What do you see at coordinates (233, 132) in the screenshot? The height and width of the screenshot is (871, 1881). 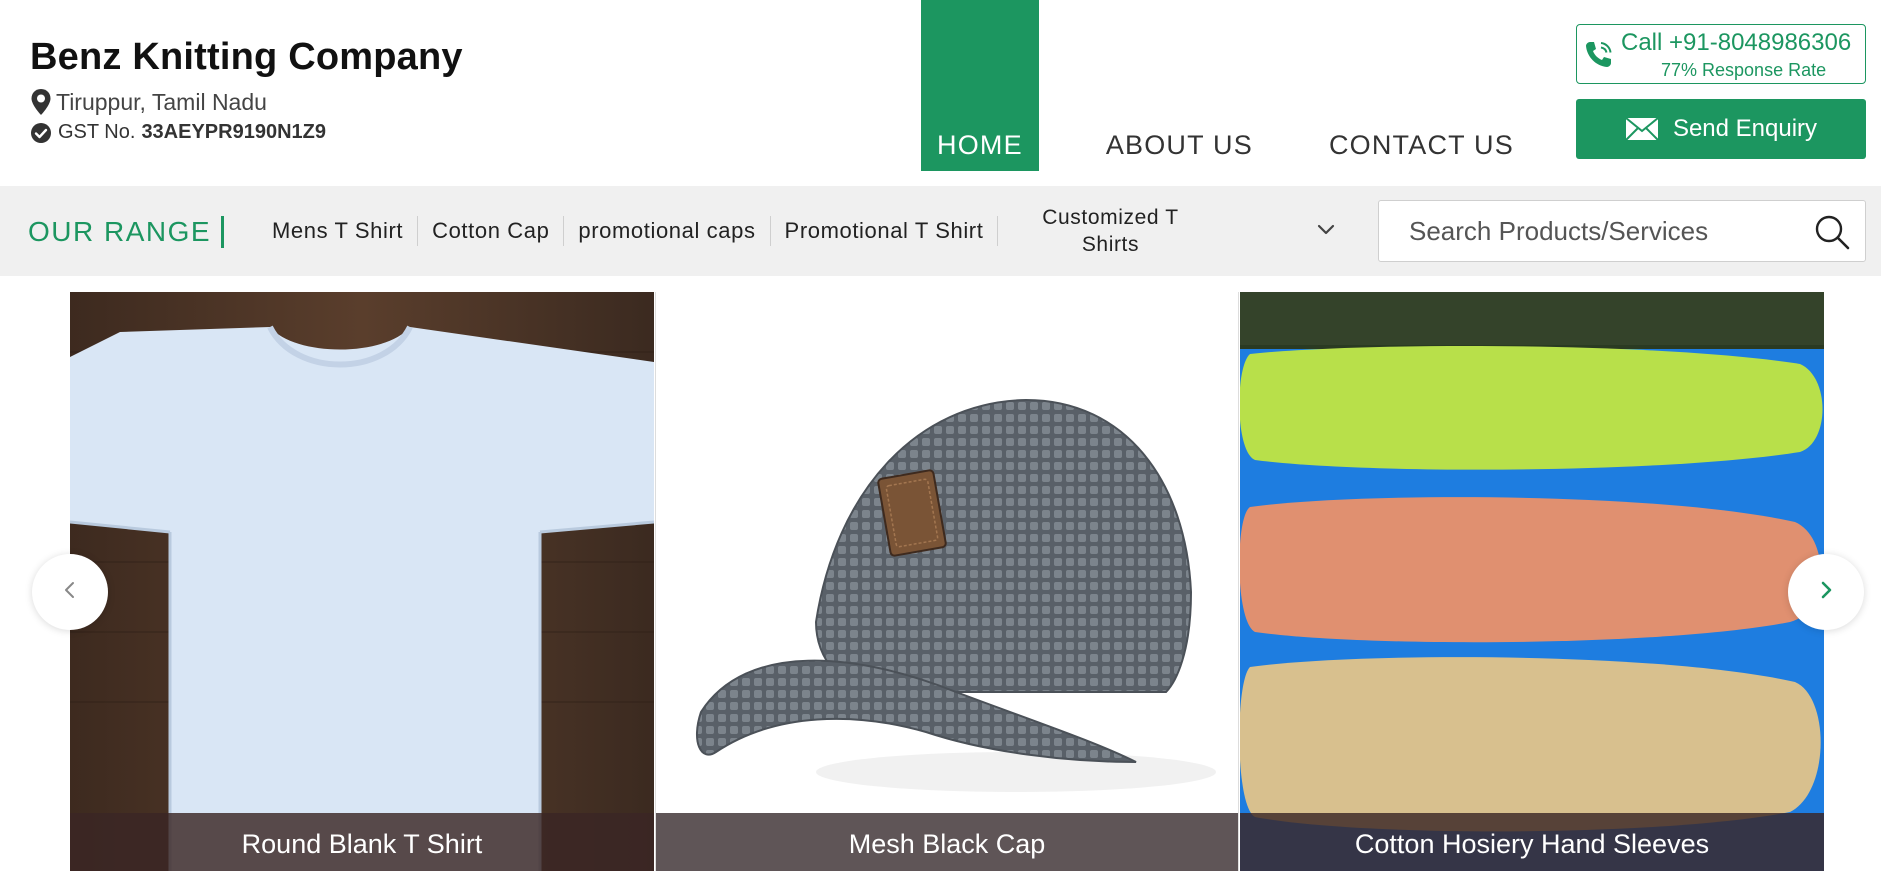 I see `gst-number: 33AEYPR9190N1Z9` at bounding box center [233, 132].